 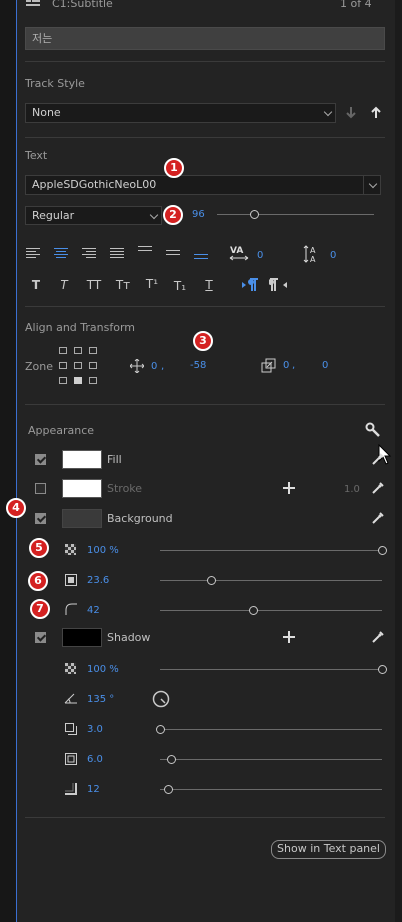 I want to click on font-weight-dropdown: Regular, so click(x=93, y=215).